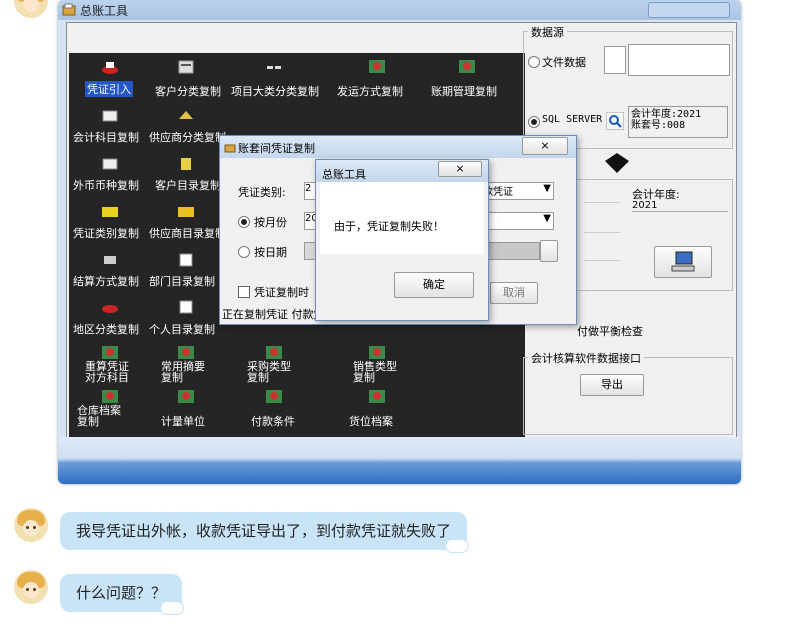  What do you see at coordinates (182, 281) in the screenshot?
I see `tool-department-directory: 部门目录复制` at bounding box center [182, 281].